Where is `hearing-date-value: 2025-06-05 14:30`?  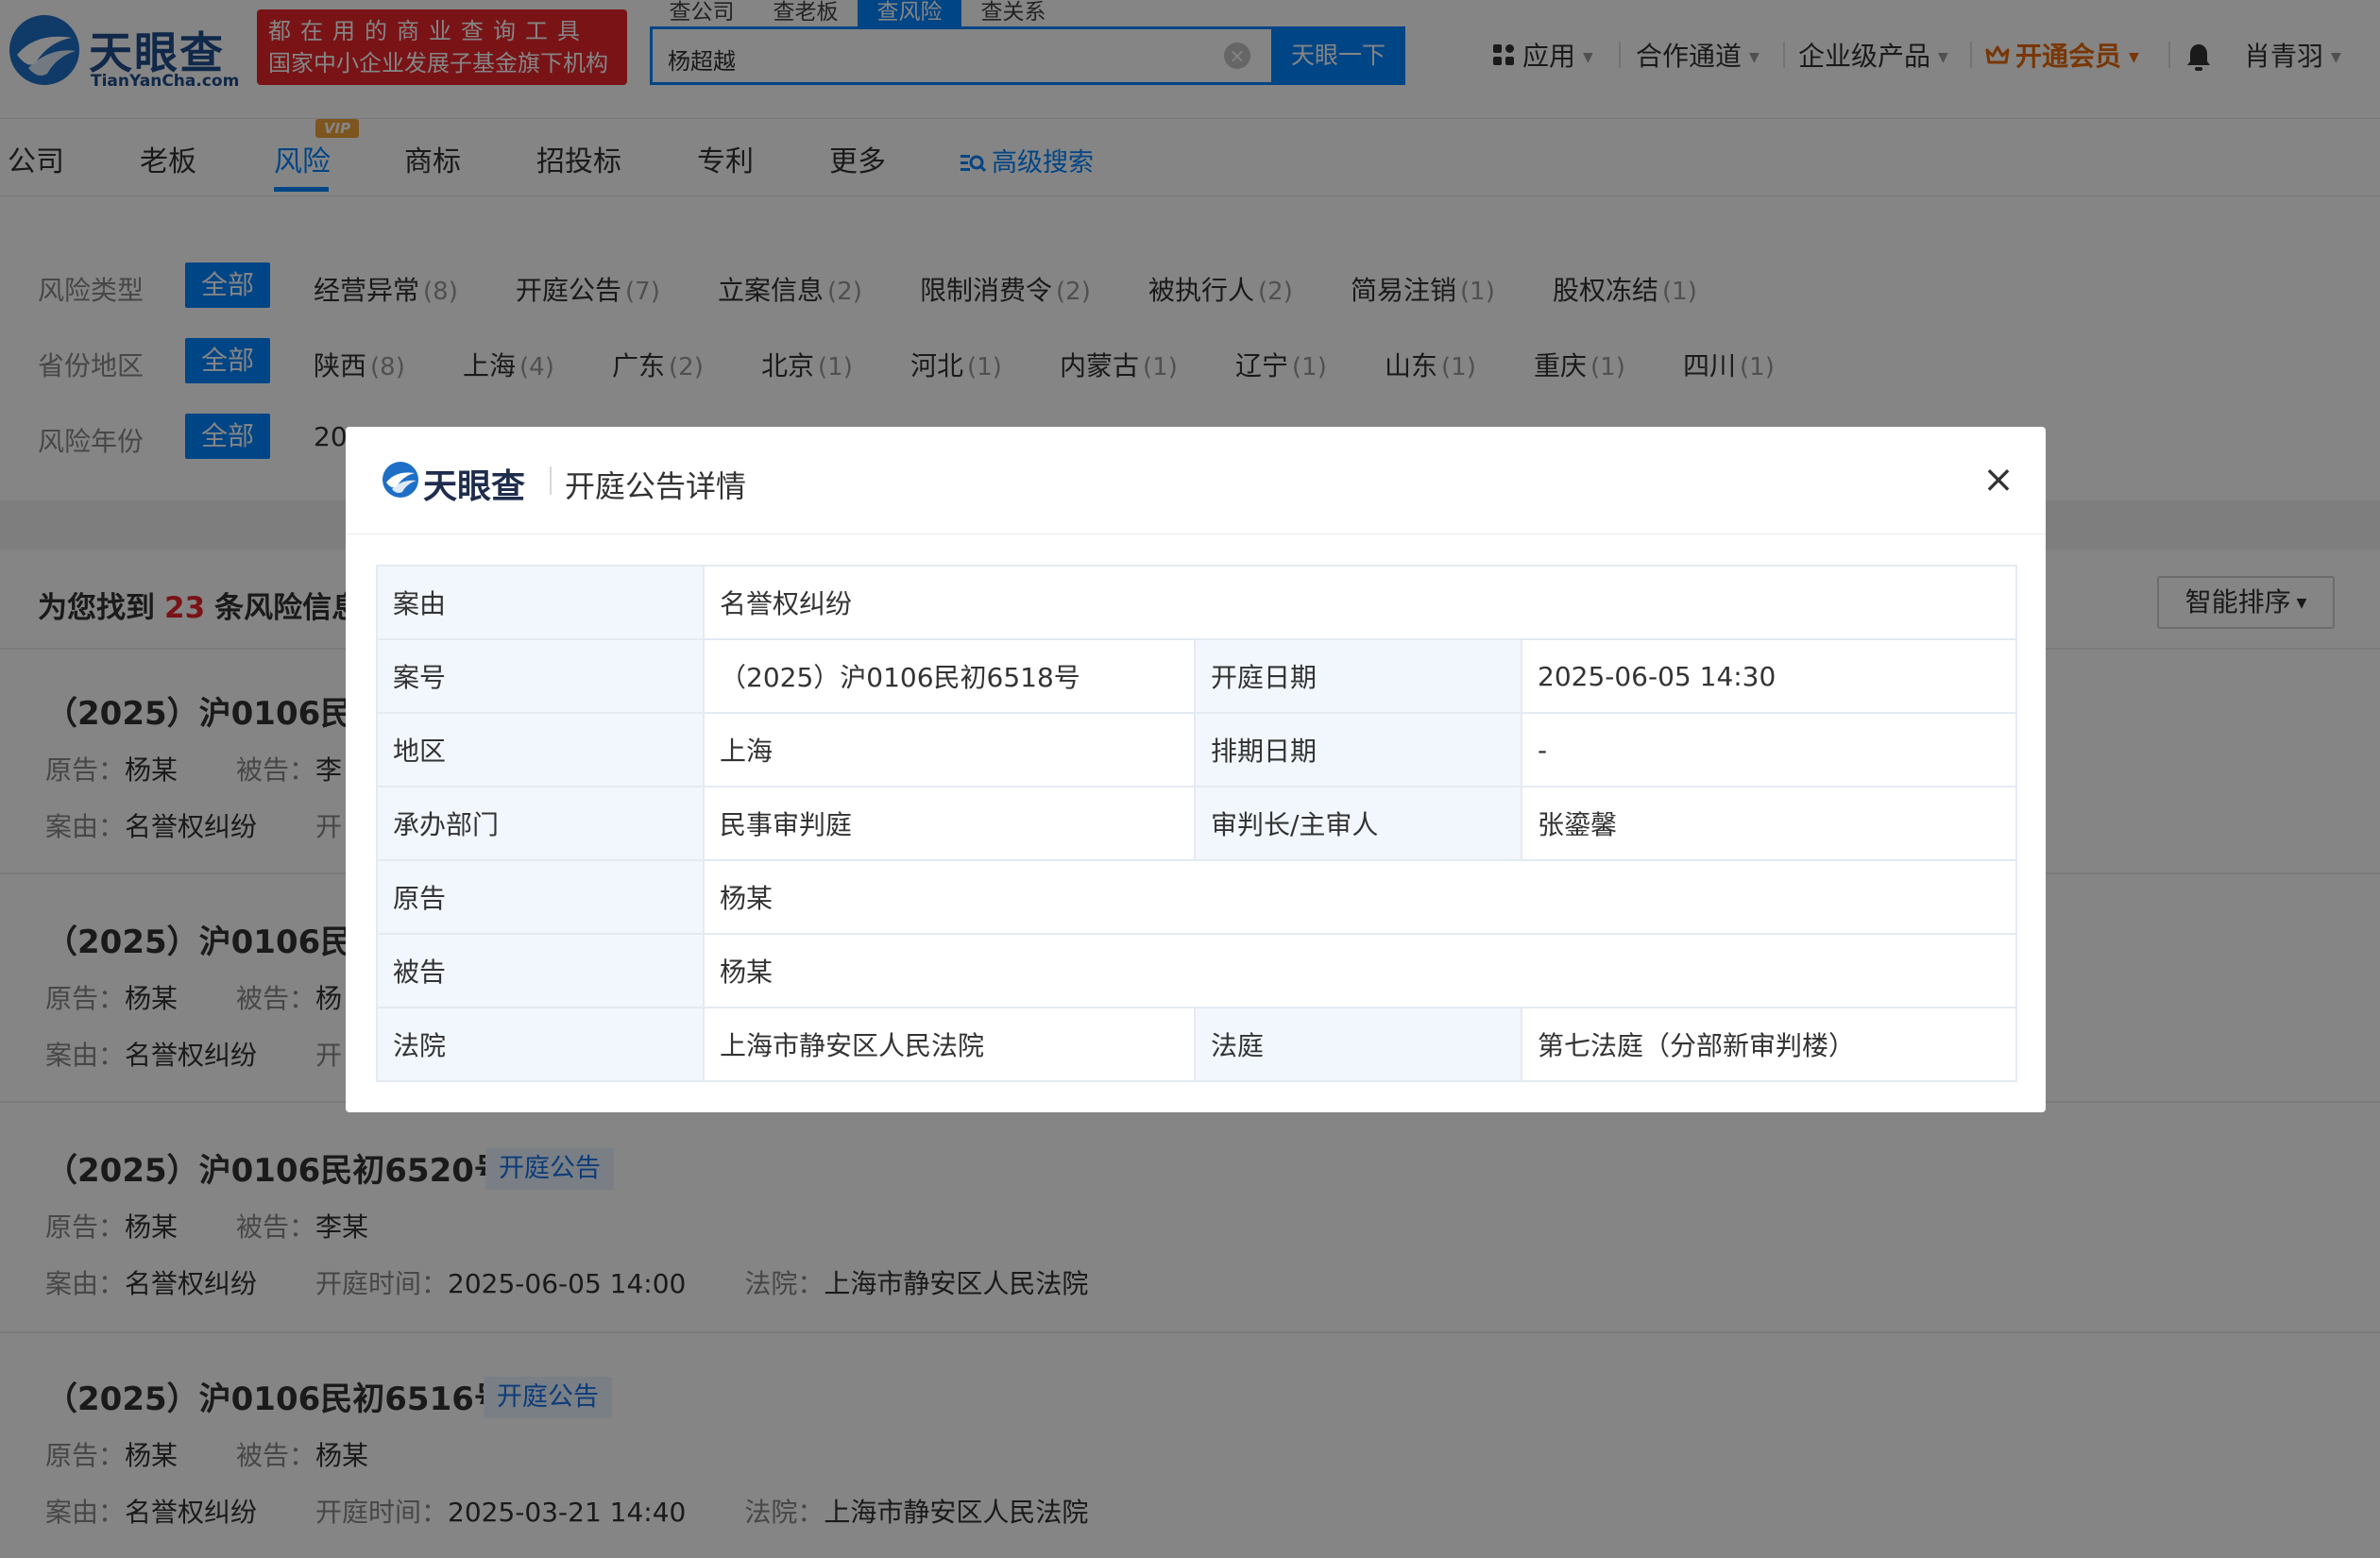
hearing-date-value: 2025-06-05 14:30 is located at coordinates (1769, 676).